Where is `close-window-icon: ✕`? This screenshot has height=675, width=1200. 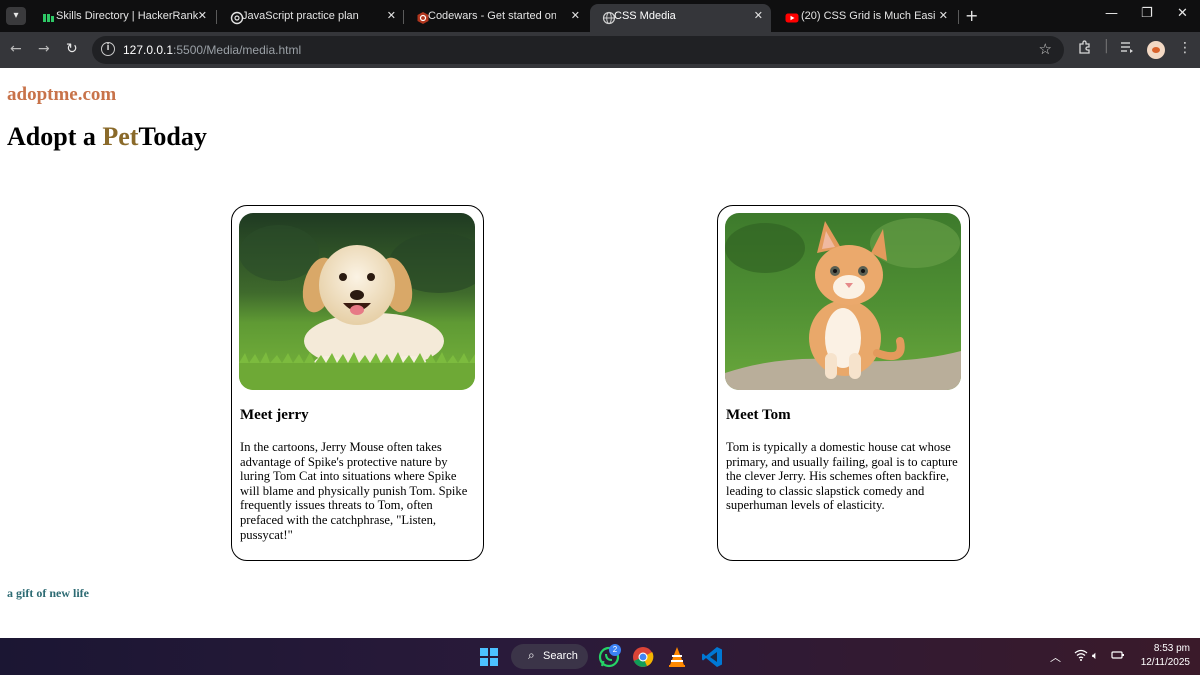
close-window-icon: ✕ is located at coordinates (1182, 13).